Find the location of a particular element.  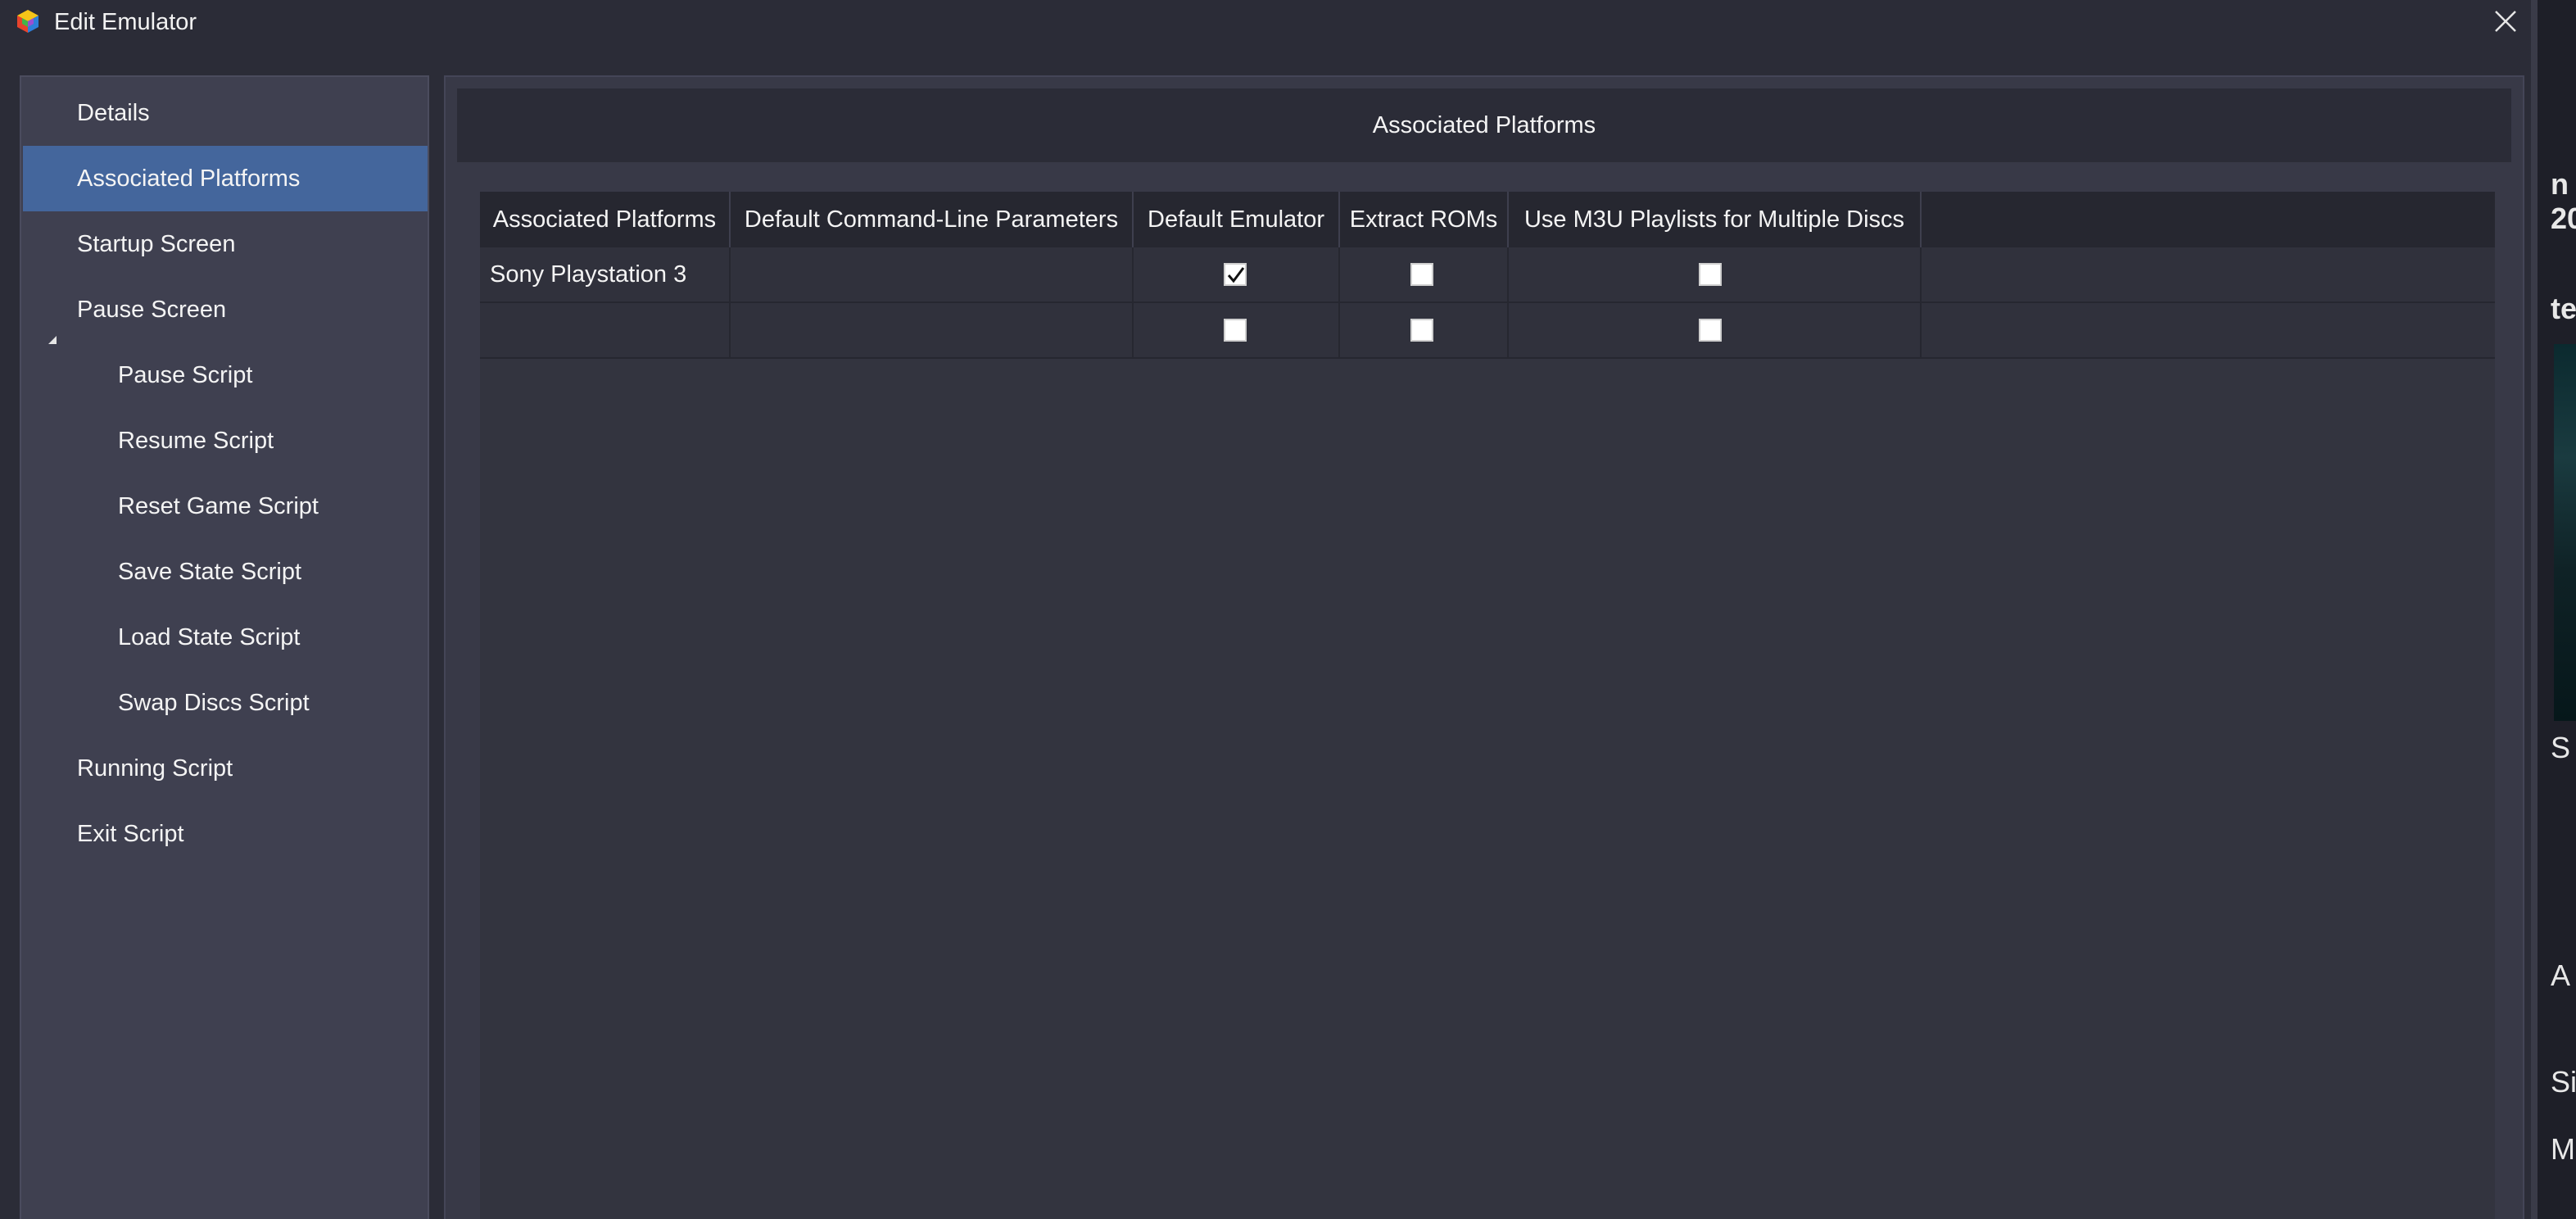

column-header-extract-roms: Extract ROMs is located at coordinates (1424, 219).